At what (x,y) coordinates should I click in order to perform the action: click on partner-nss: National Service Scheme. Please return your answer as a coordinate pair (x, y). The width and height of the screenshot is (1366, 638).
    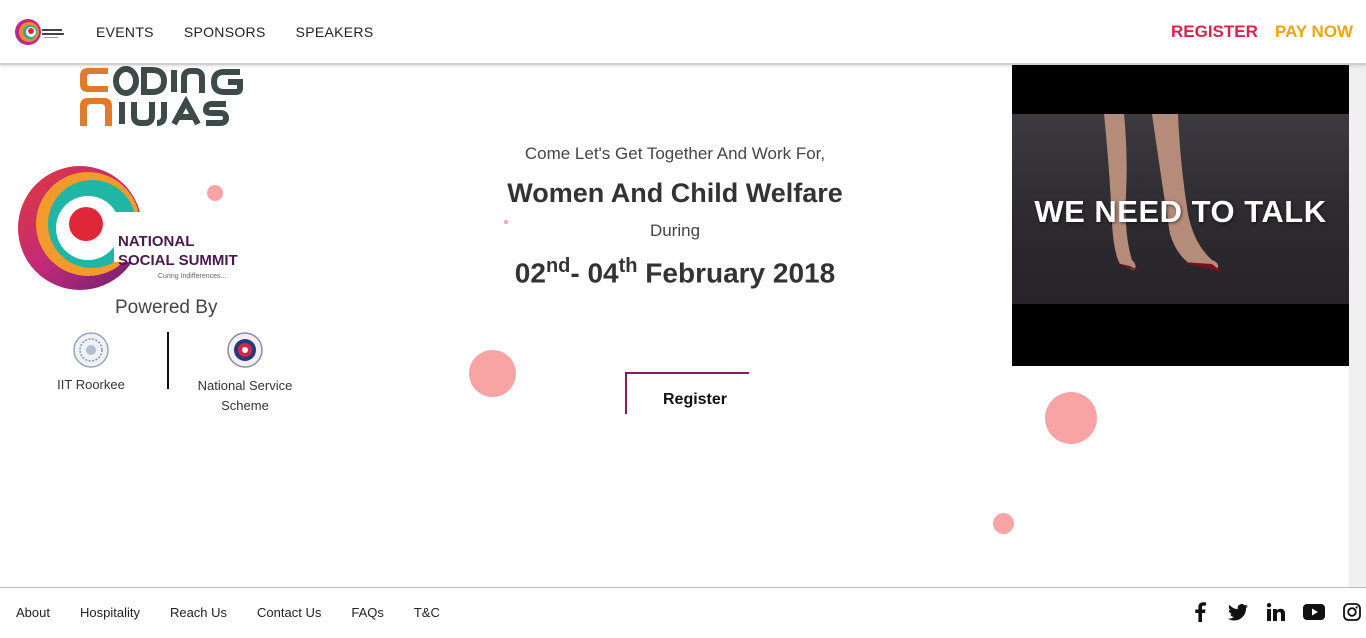
    Looking at the image, I should click on (245, 374).